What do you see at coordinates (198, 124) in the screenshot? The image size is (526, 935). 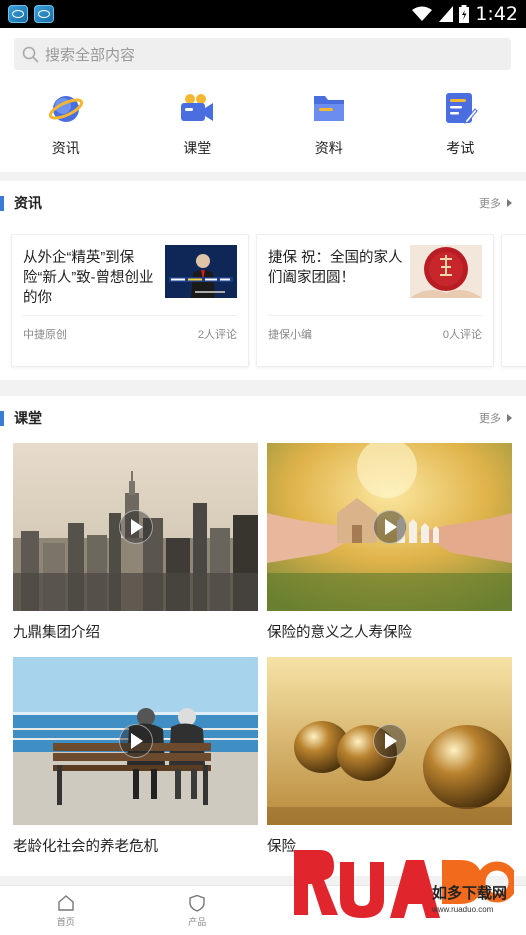 I see `nav-classroom: 课堂` at bounding box center [198, 124].